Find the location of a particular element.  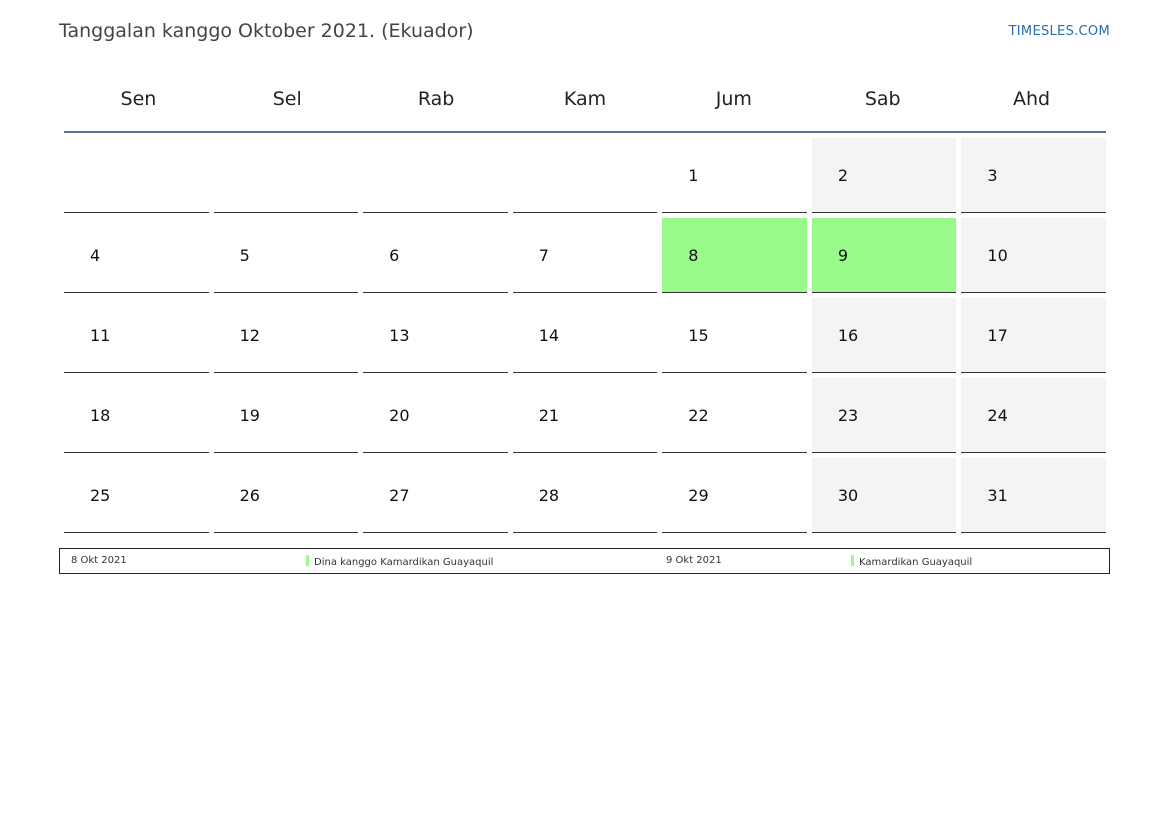

day-cell: 21 is located at coordinates (585, 415).